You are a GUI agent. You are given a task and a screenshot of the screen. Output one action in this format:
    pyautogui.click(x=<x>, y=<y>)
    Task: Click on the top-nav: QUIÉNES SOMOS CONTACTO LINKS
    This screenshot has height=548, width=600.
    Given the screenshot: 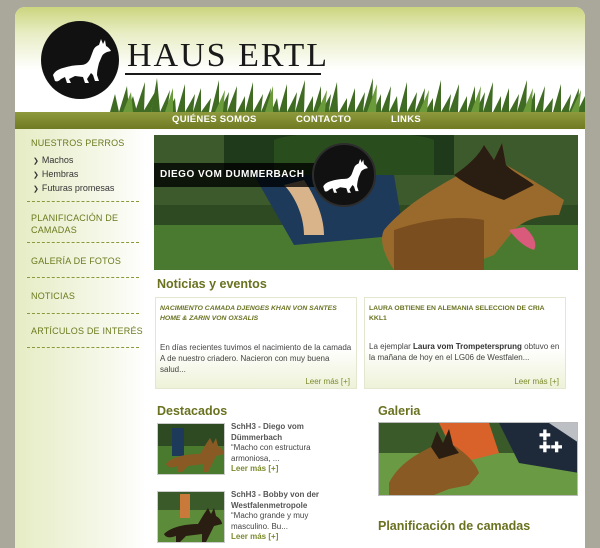 What is the action you would take?
    pyautogui.click(x=300, y=120)
    